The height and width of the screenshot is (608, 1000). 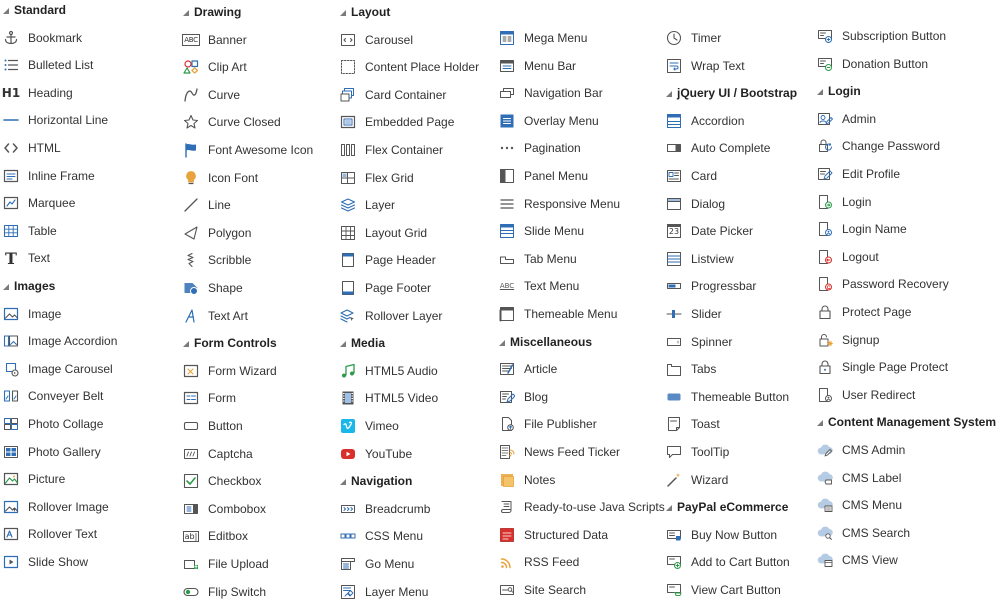 What do you see at coordinates (393, 95) in the screenshot?
I see `tool-item-card-container: Card Container` at bounding box center [393, 95].